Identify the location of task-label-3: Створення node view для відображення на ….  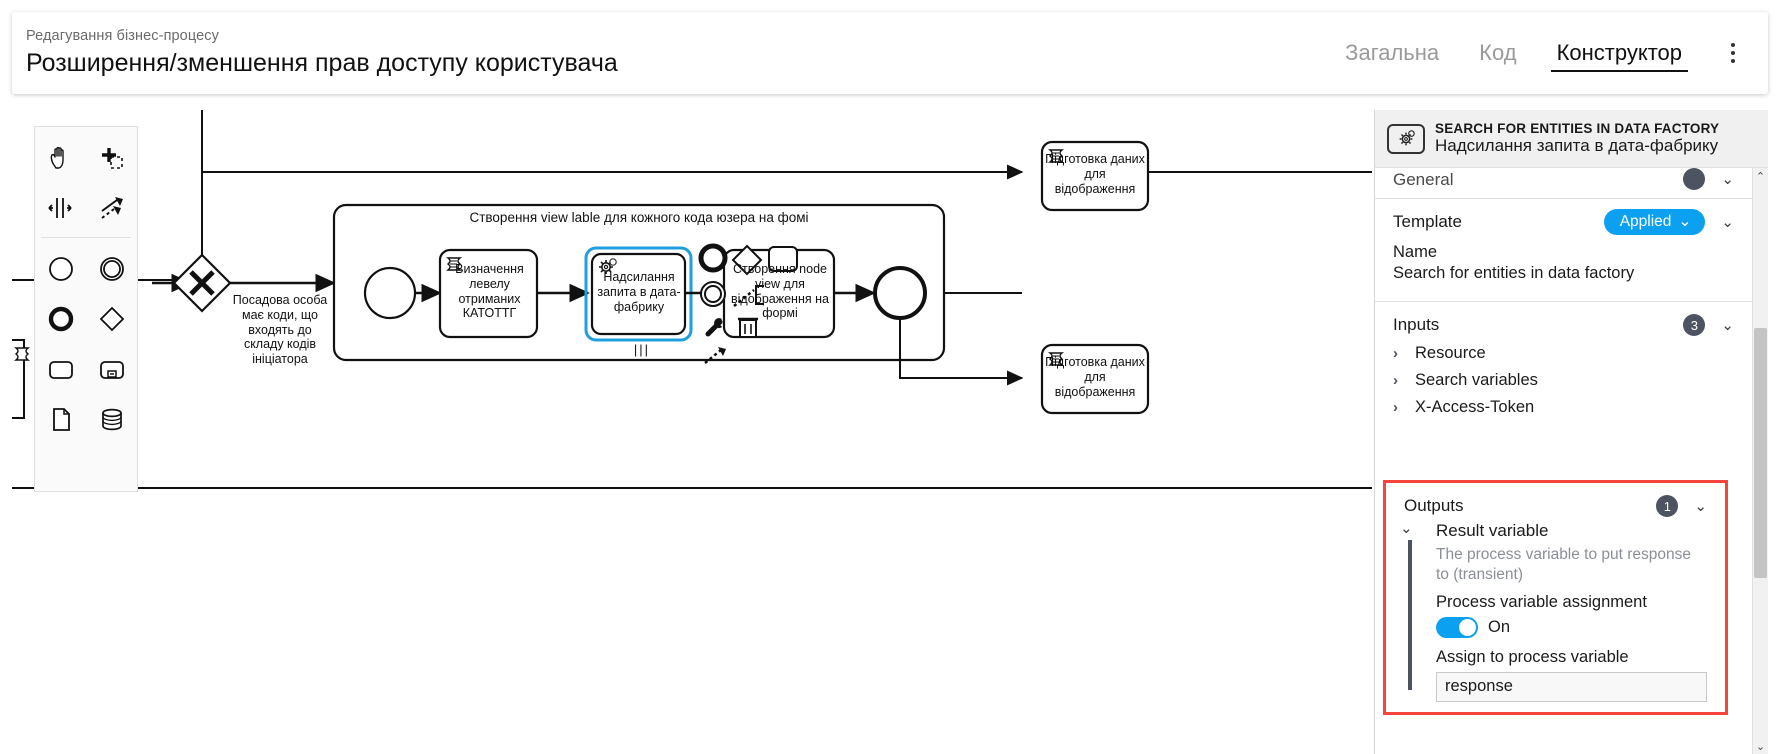
(780, 291).